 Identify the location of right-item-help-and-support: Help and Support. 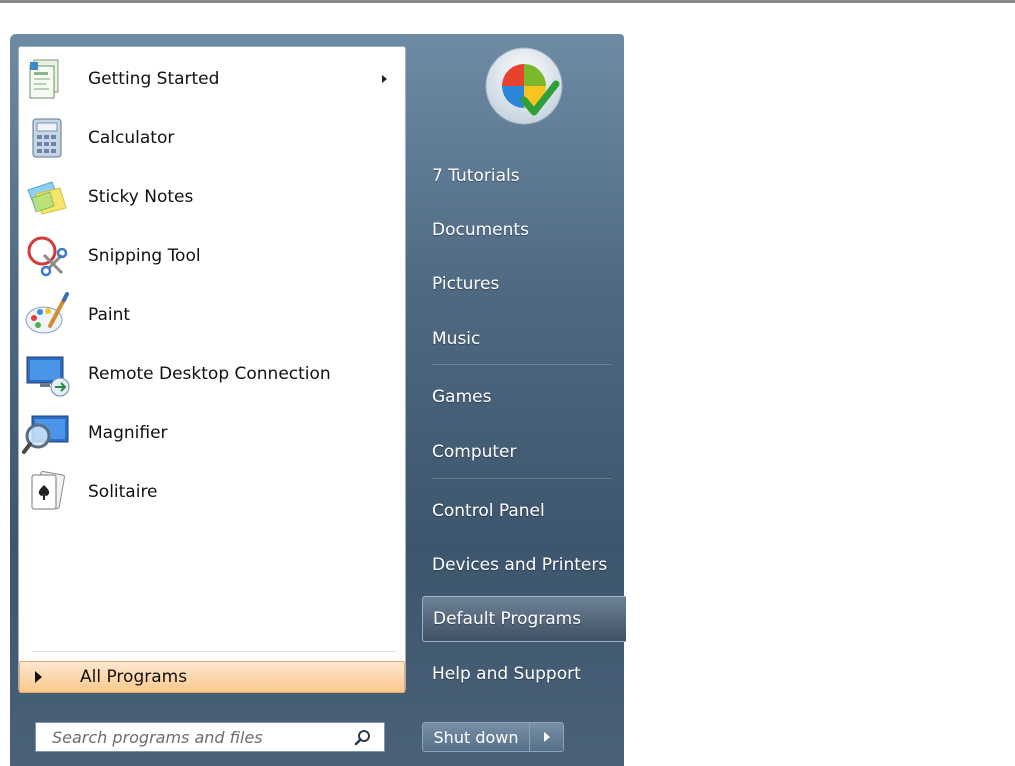
(522, 674).